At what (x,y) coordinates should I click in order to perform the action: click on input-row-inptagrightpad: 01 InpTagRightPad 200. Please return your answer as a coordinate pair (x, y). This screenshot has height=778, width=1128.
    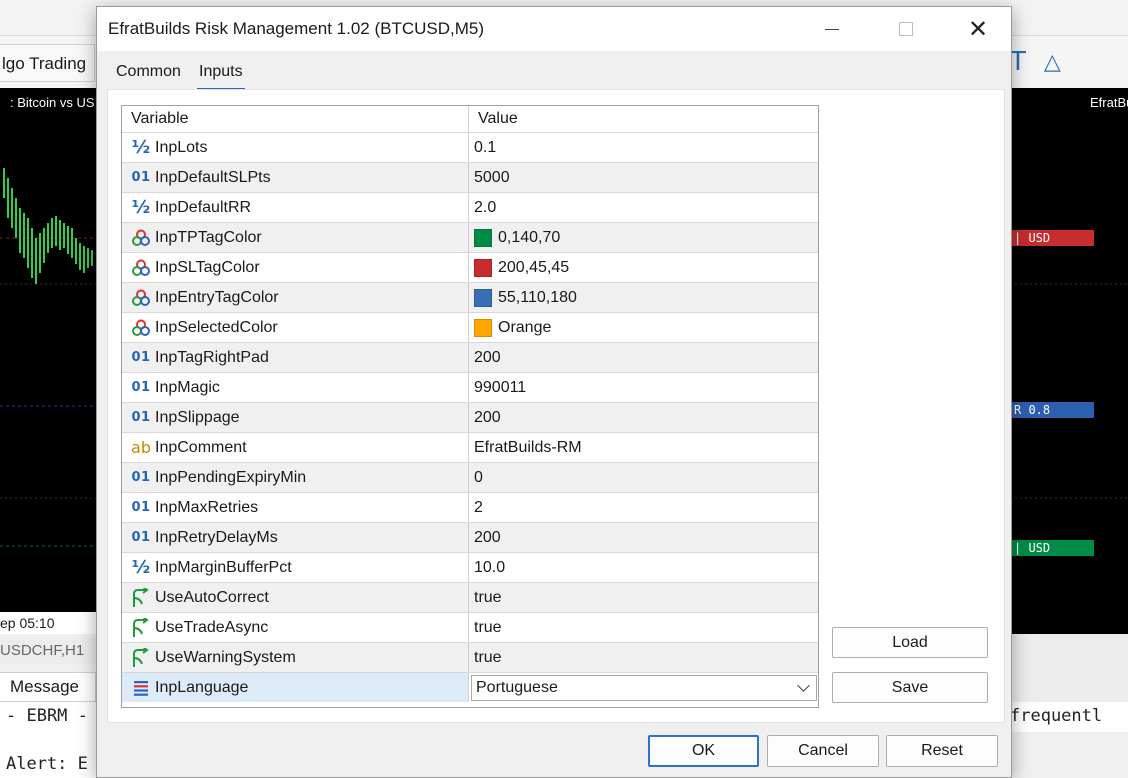
    Looking at the image, I should click on (470, 357).